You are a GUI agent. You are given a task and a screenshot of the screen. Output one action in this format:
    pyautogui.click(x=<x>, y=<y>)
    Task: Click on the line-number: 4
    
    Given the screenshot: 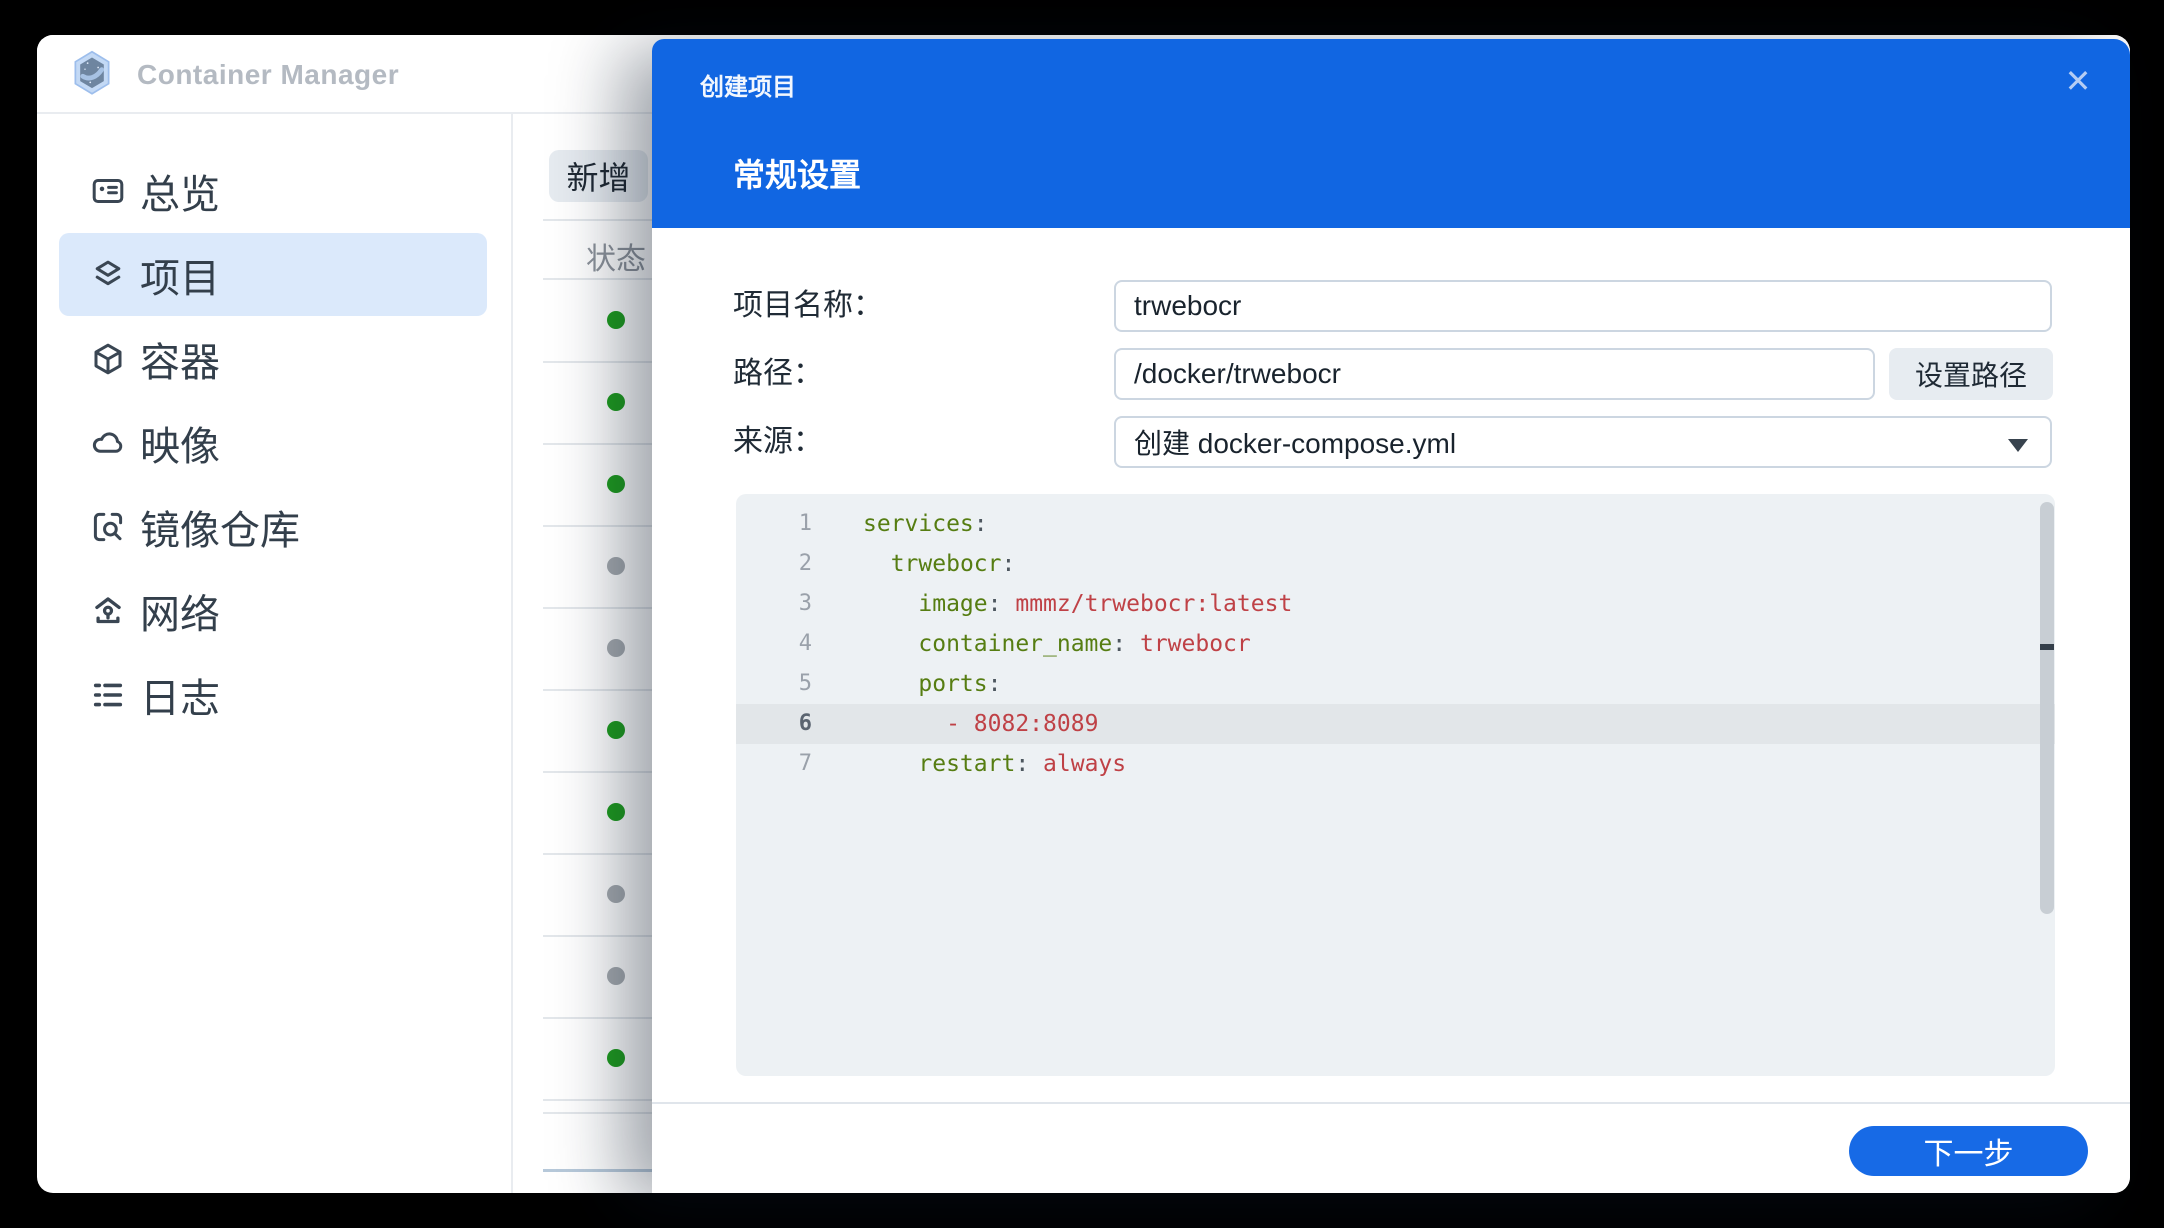 What is the action you would take?
    pyautogui.click(x=805, y=643)
    